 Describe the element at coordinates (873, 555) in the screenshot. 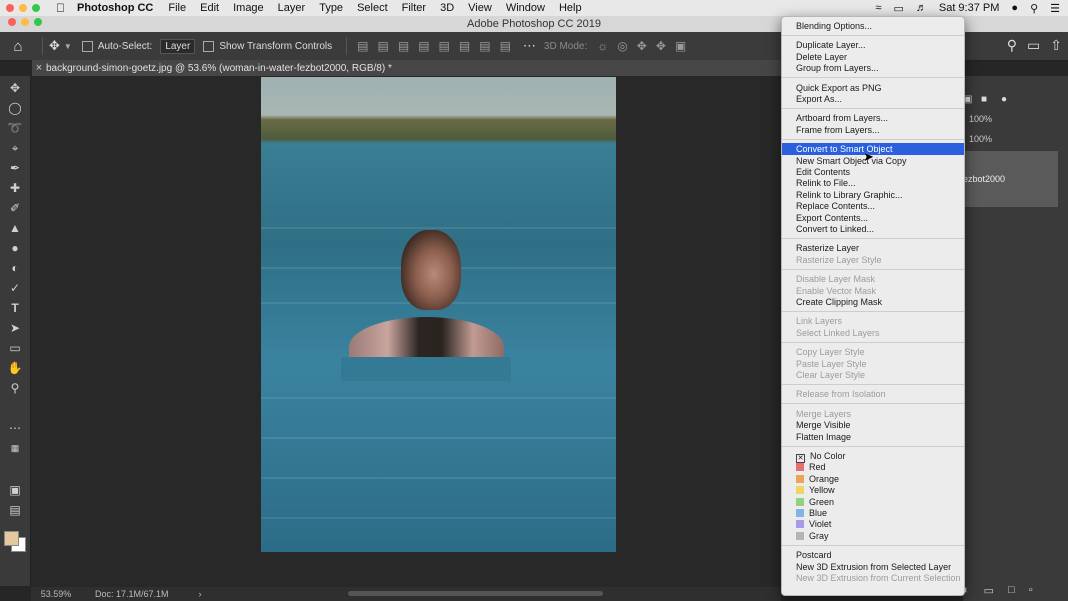

I see `menu-item-postcard: Postcard` at that location.